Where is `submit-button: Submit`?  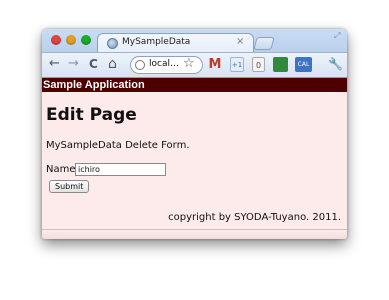
submit-button: Submit is located at coordinates (69, 186).